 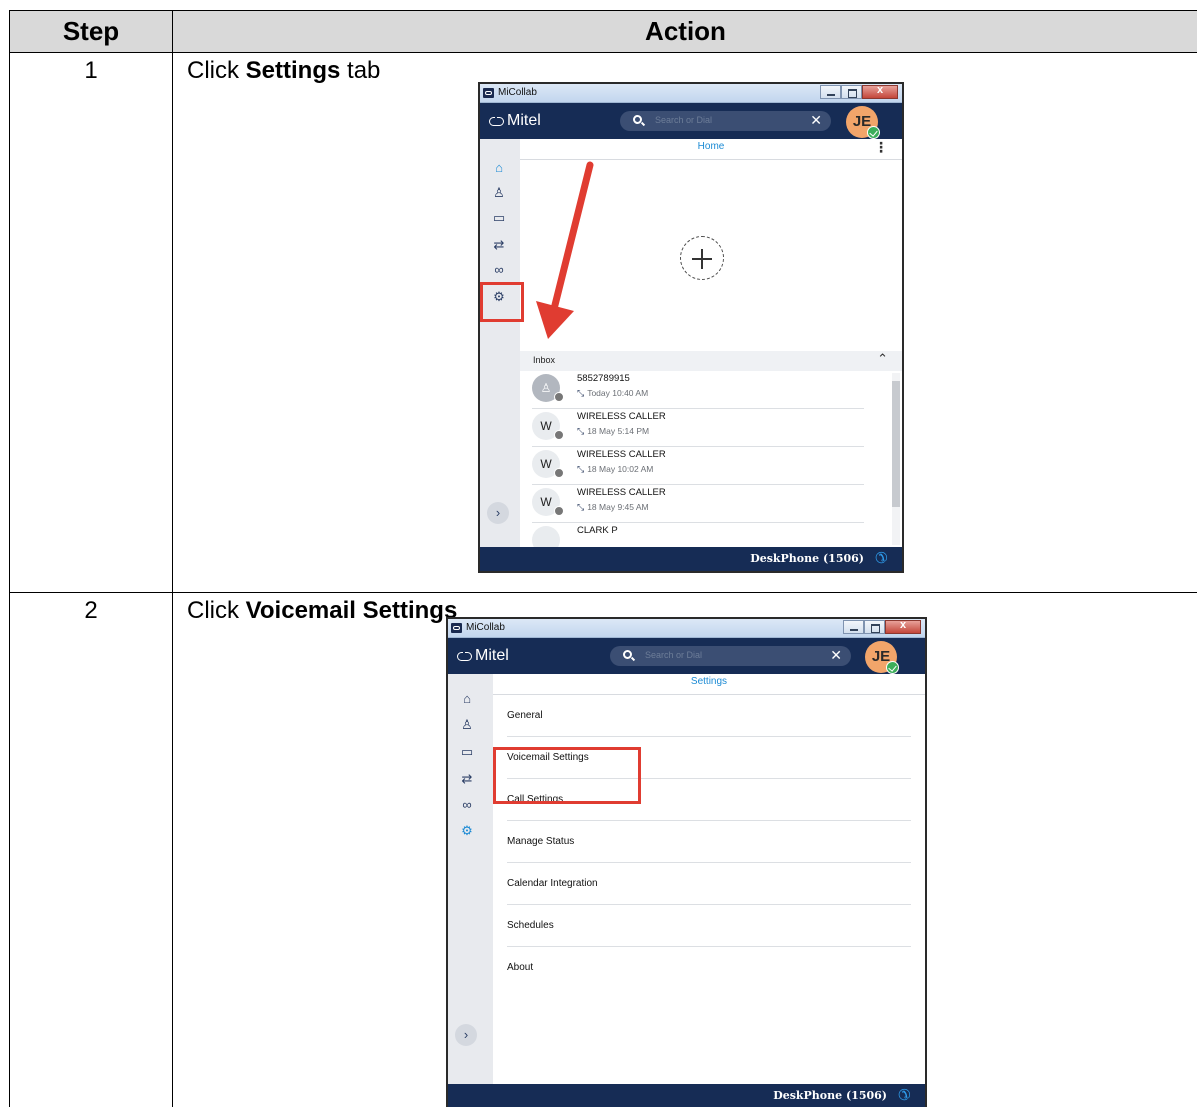 What do you see at coordinates (698, 428) in the screenshot?
I see `list-item: W WIRELESS CALLER ⤡ 18 May 5:14 PM` at bounding box center [698, 428].